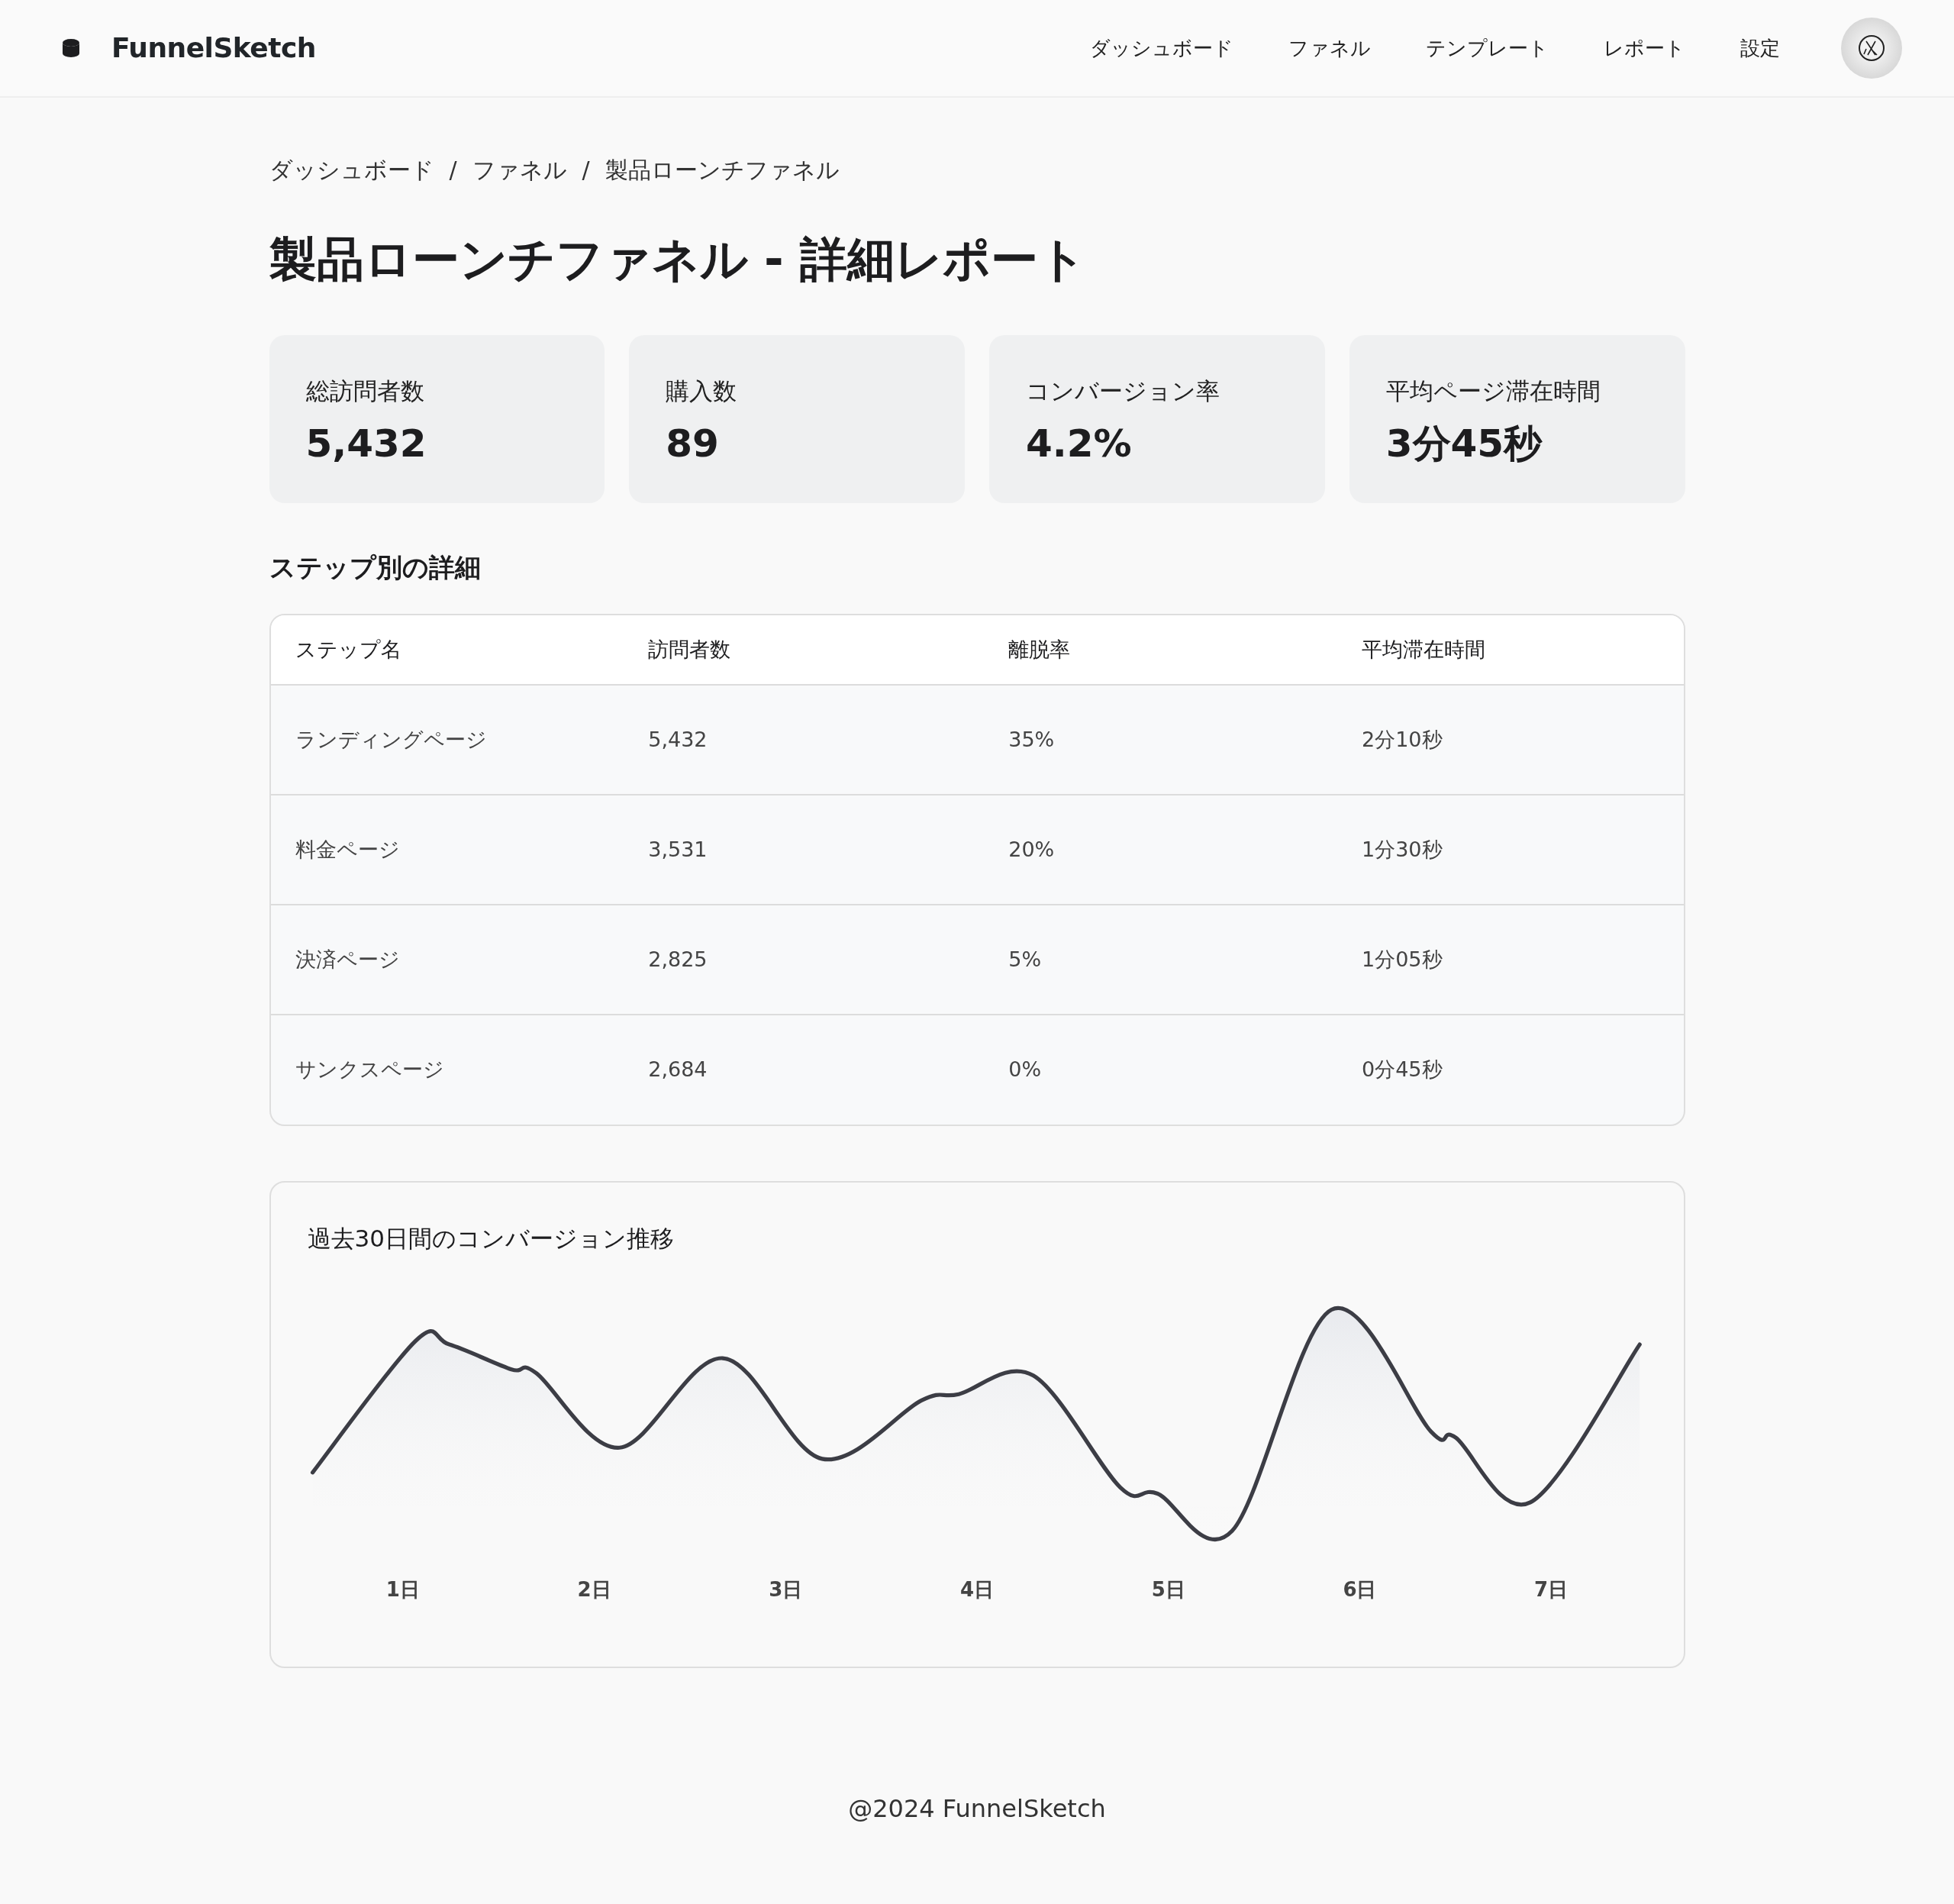  What do you see at coordinates (71, 48) in the screenshot?
I see `database-icon` at bounding box center [71, 48].